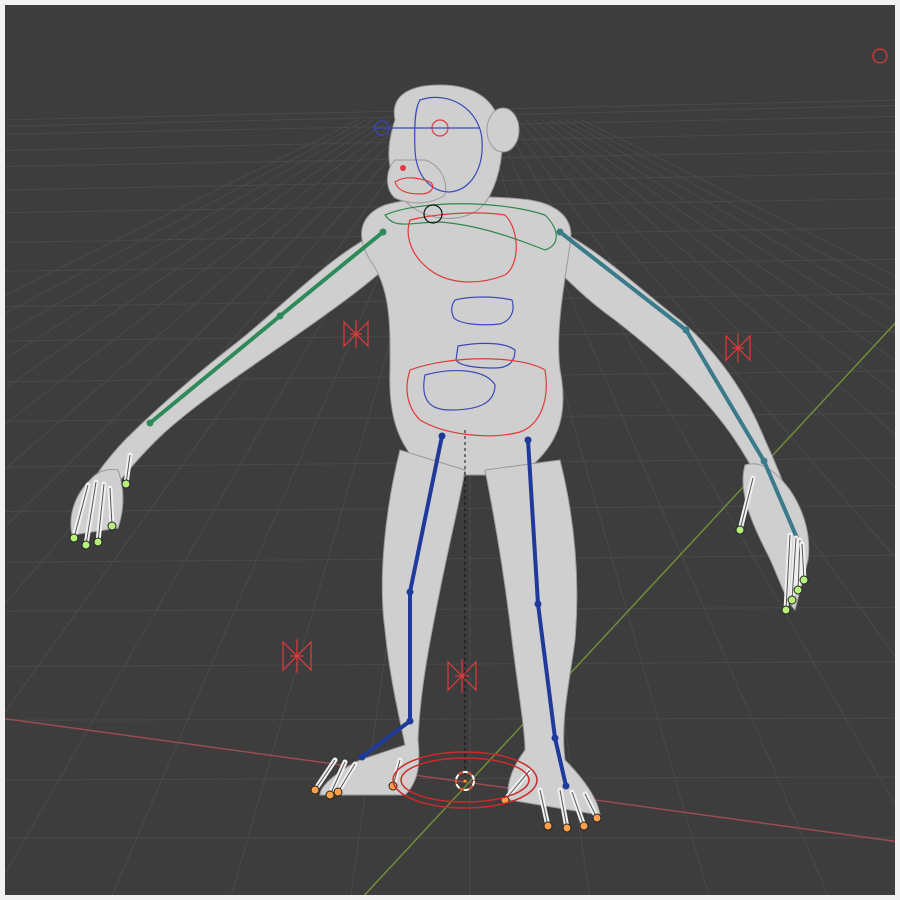 The height and width of the screenshot is (900, 900). Describe the element at coordinates (465, 781) in the screenshot. I see `3d-cursor-dot` at that location.